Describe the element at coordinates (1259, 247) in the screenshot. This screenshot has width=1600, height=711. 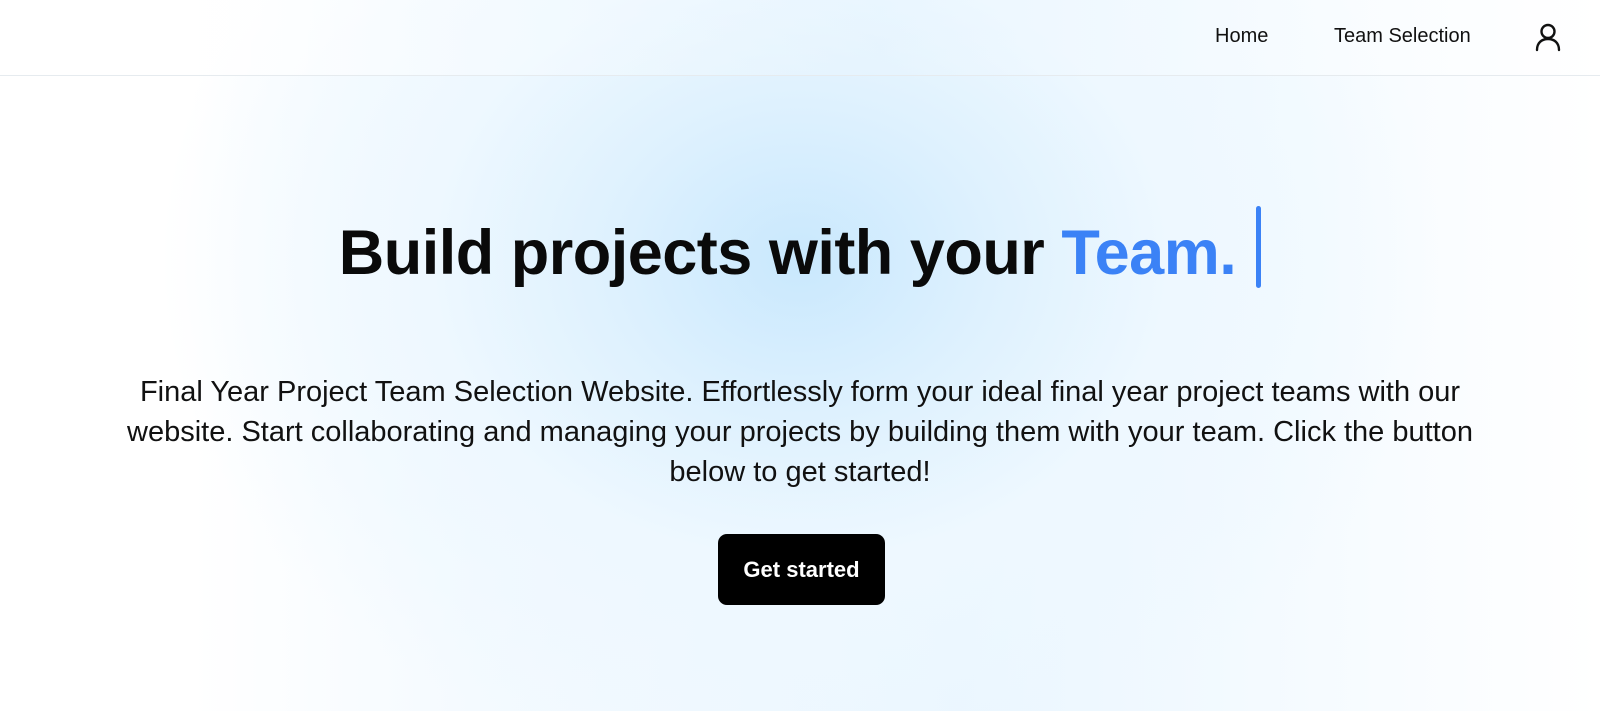
I see `typing-caret` at that location.